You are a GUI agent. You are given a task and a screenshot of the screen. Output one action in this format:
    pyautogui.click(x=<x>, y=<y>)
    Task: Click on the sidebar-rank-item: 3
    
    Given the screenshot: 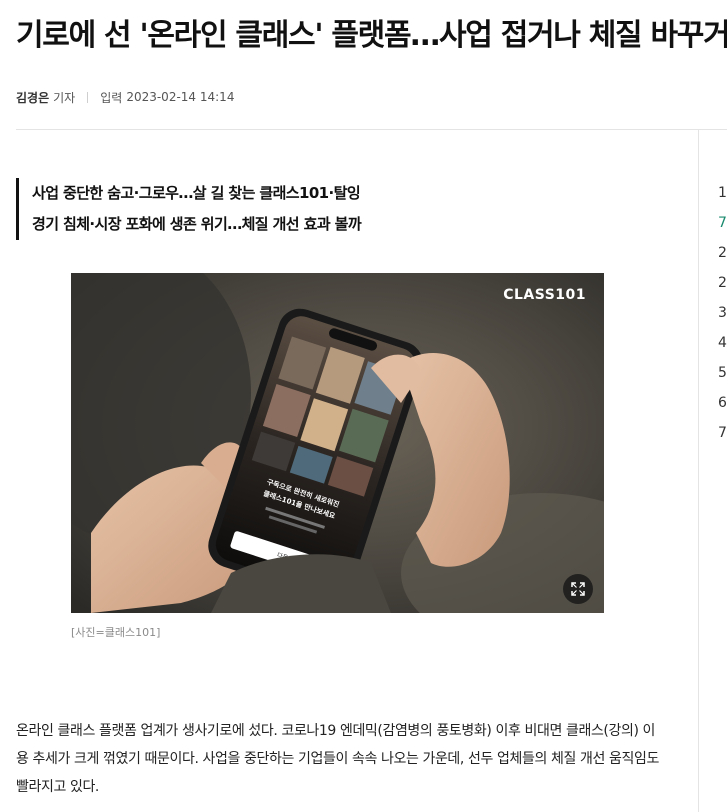 What is the action you would take?
    pyautogui.click(x=722, y=313)
    